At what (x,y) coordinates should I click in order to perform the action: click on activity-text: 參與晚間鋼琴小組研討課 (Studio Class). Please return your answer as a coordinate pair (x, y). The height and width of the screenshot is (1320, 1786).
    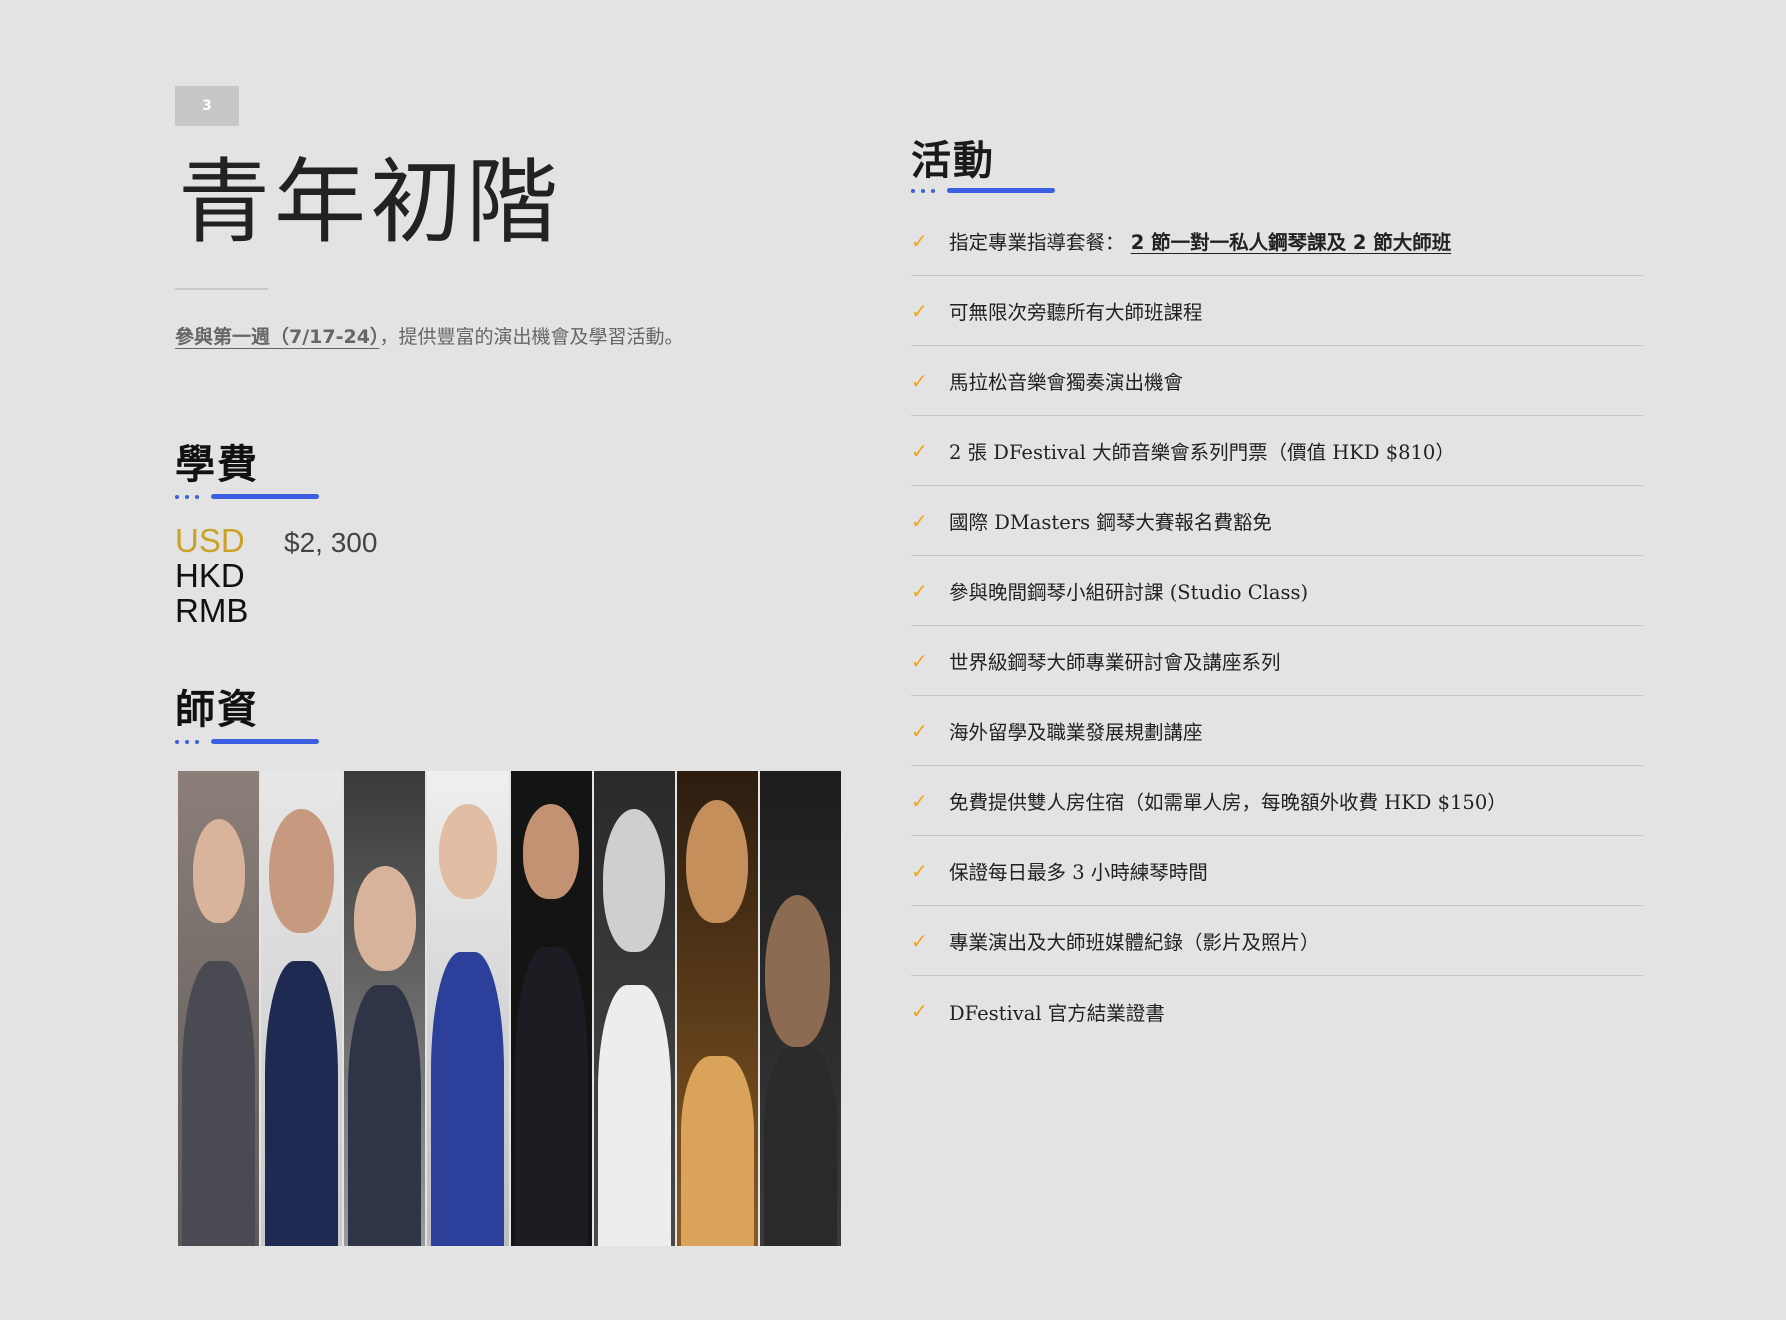
    Looking at the image, I should click on (1129, 592).